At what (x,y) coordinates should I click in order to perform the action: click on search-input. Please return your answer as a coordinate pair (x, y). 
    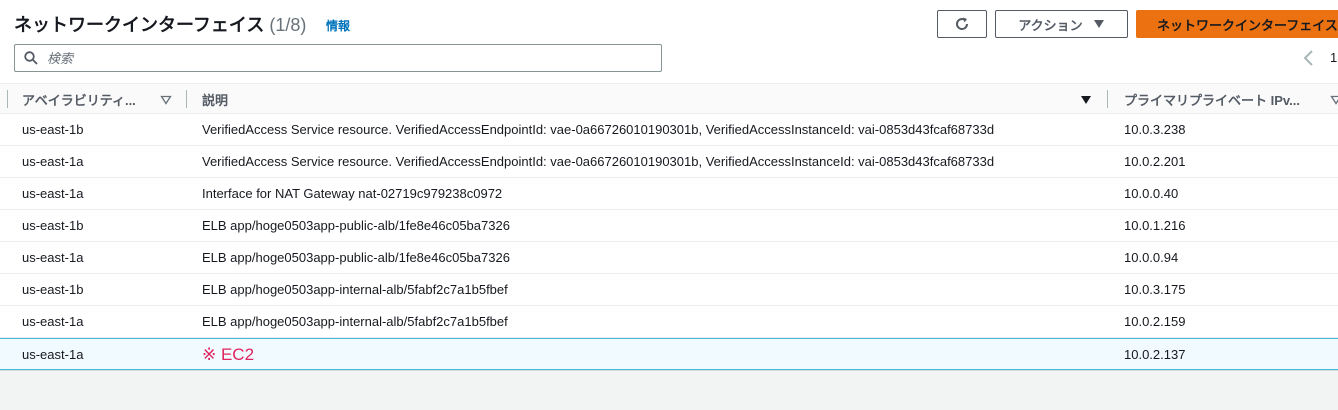
    Looking at the image, I should click on (347, 58).